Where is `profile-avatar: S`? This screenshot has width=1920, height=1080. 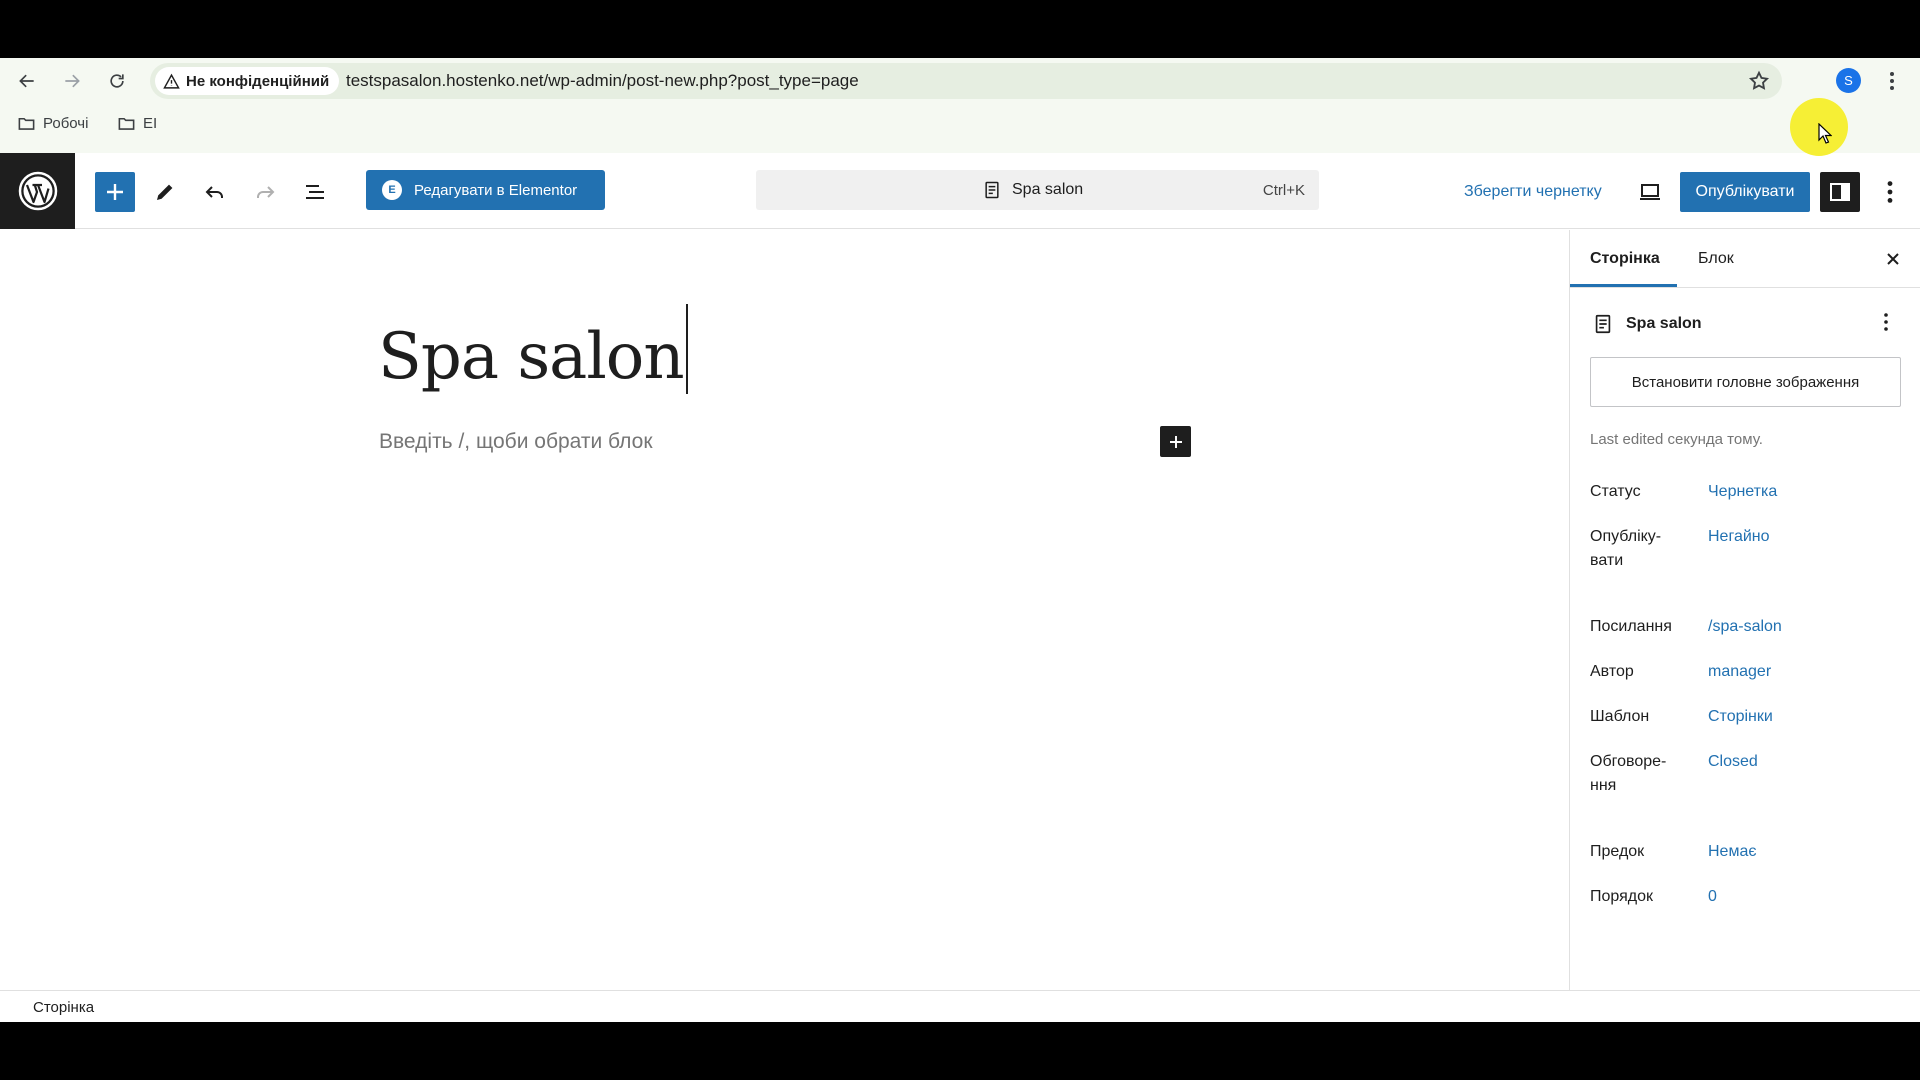 profile-avatar: S is located at coordinates (1848, 80).